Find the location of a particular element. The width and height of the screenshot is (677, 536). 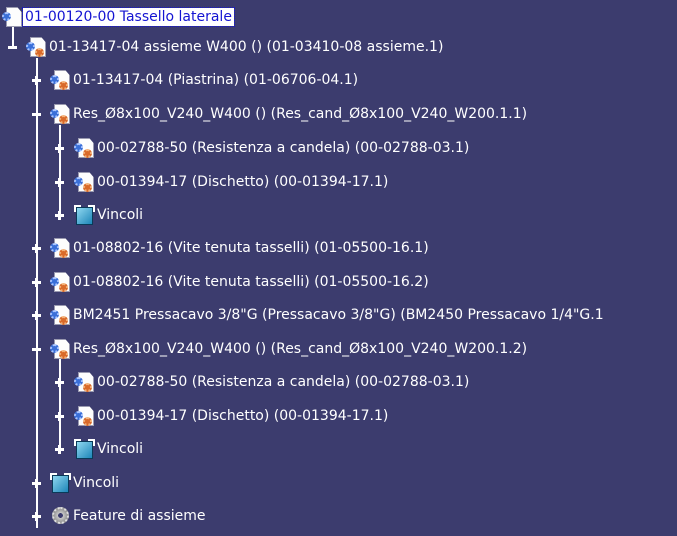

tree-line-res1-vertical is located at coordinates (60, 170).